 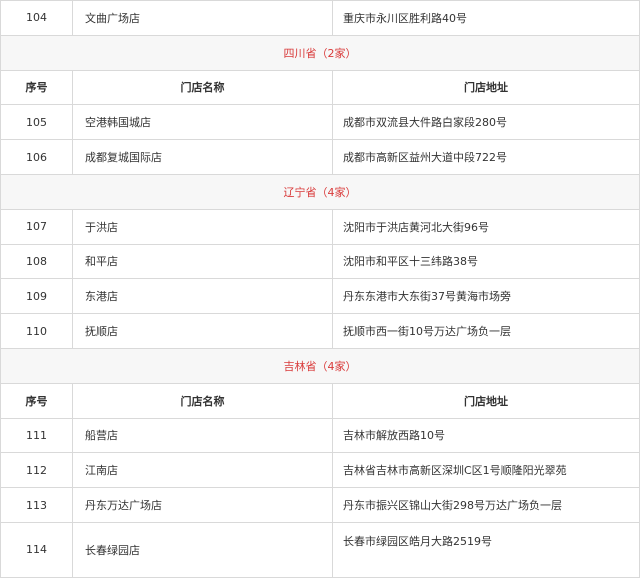 What do you see at coordinates (36, 296) in the screenshot?
I see `store-number: 109` at bounding box center [36, 296].